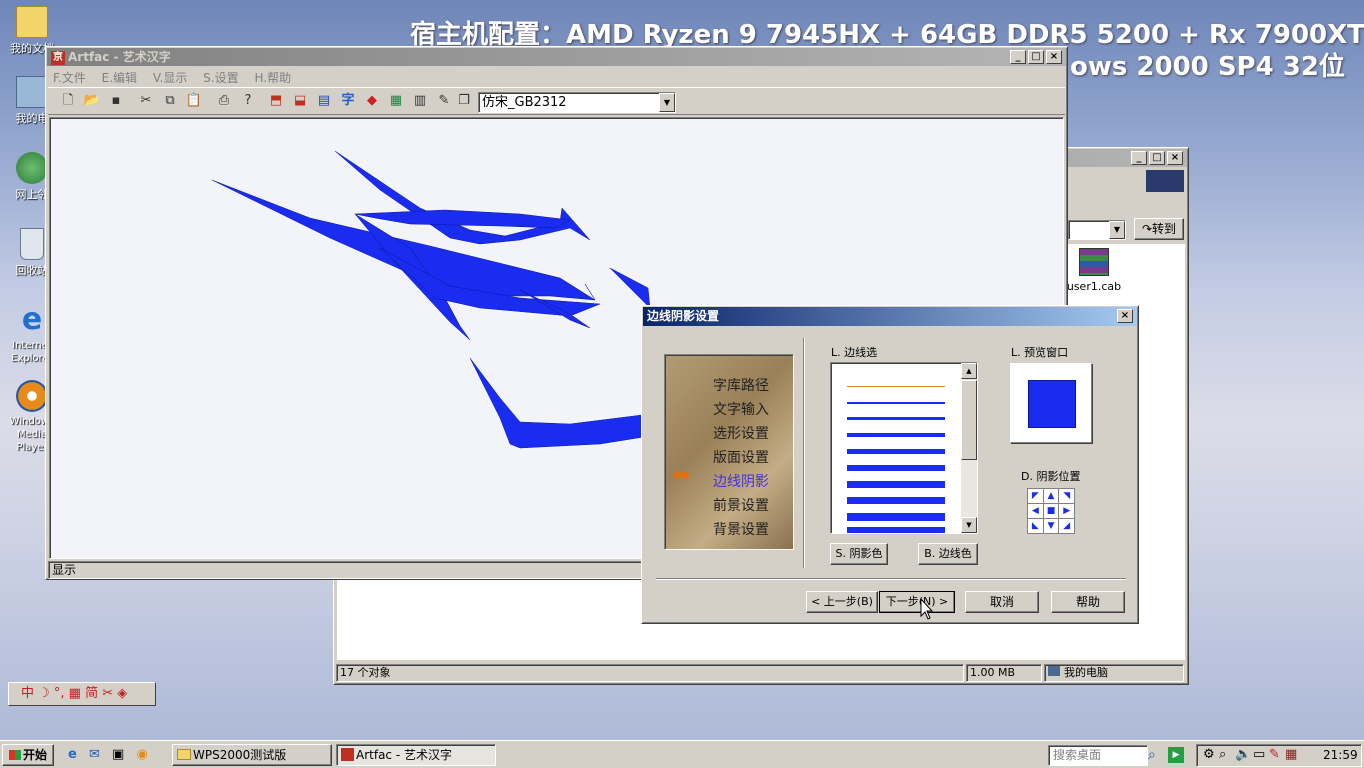 The image size is (1364, 768). What do you see at coordinates (842, 602) in the screenshot?
I see `prev-button: < 上一步(B)` at bounding box center [842, 602].